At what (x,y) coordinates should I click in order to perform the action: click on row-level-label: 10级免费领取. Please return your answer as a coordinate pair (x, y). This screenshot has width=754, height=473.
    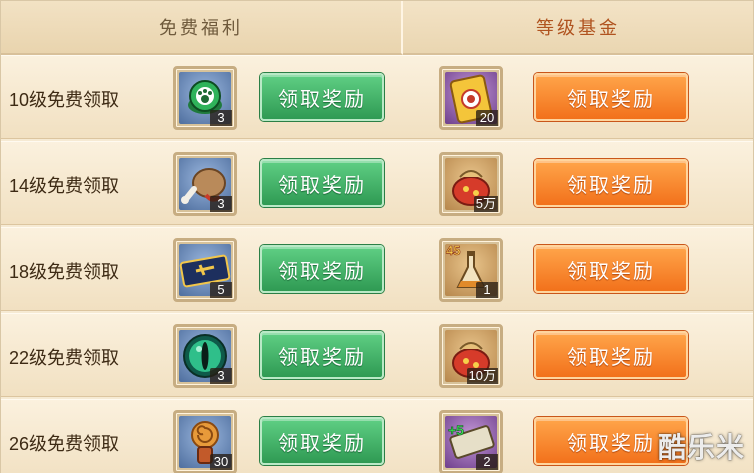
    Looking at the image, I should click on (64, 100).